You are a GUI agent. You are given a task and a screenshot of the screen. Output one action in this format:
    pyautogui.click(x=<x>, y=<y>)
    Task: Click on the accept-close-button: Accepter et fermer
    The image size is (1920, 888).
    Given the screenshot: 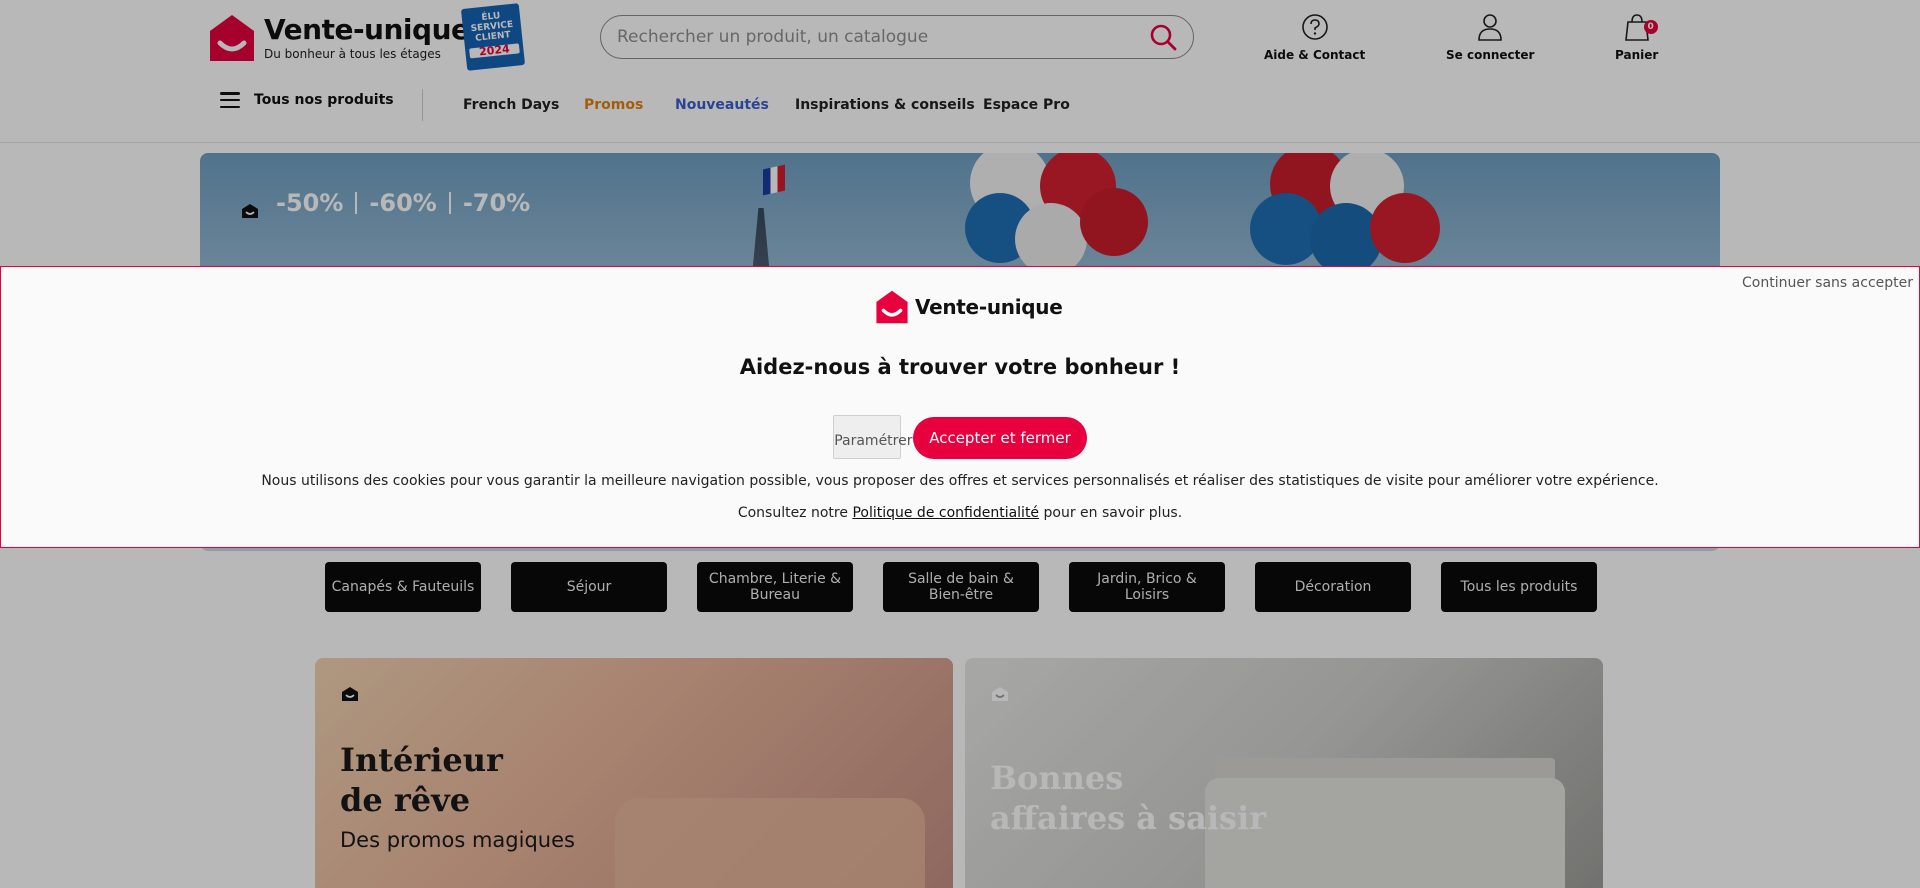 What is the action you would take?
    pyautogui.click(x=1000, y=438)
    